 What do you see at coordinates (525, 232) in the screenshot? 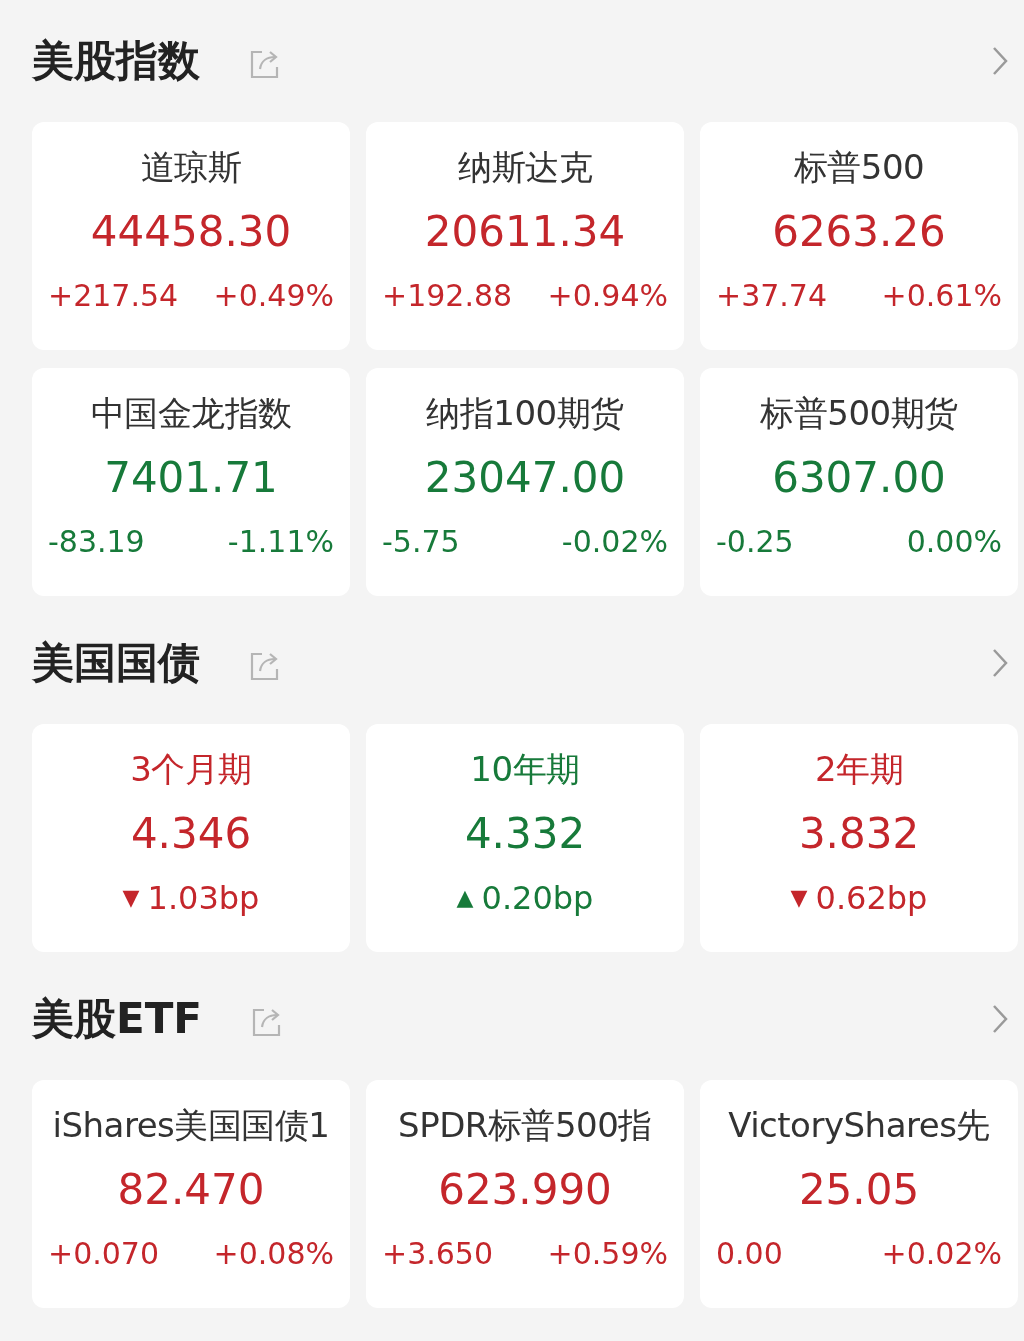
I see `quote-price: 20611.34` at bounding box center [525, 232].